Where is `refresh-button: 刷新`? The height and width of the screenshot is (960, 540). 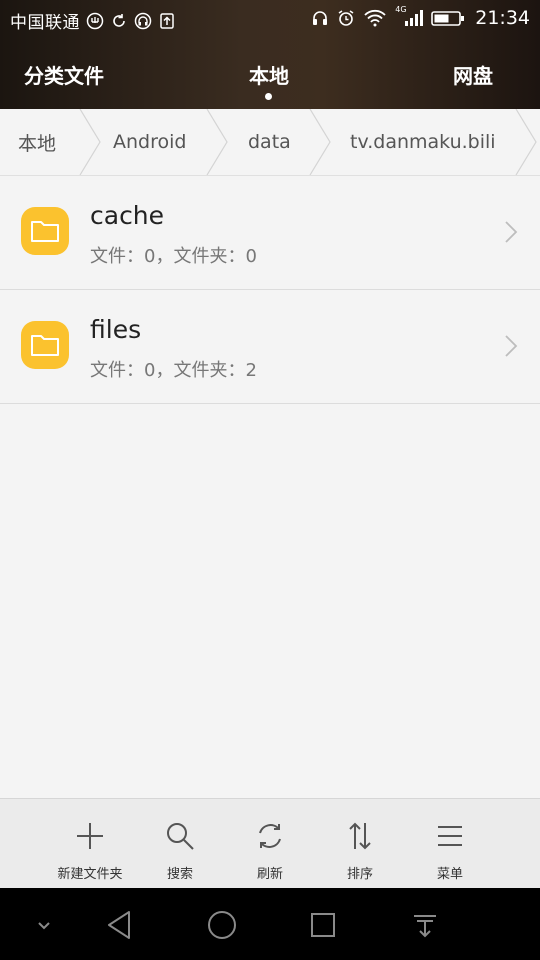 refresh-button: 刷新 is located at coordinates (270, 844).